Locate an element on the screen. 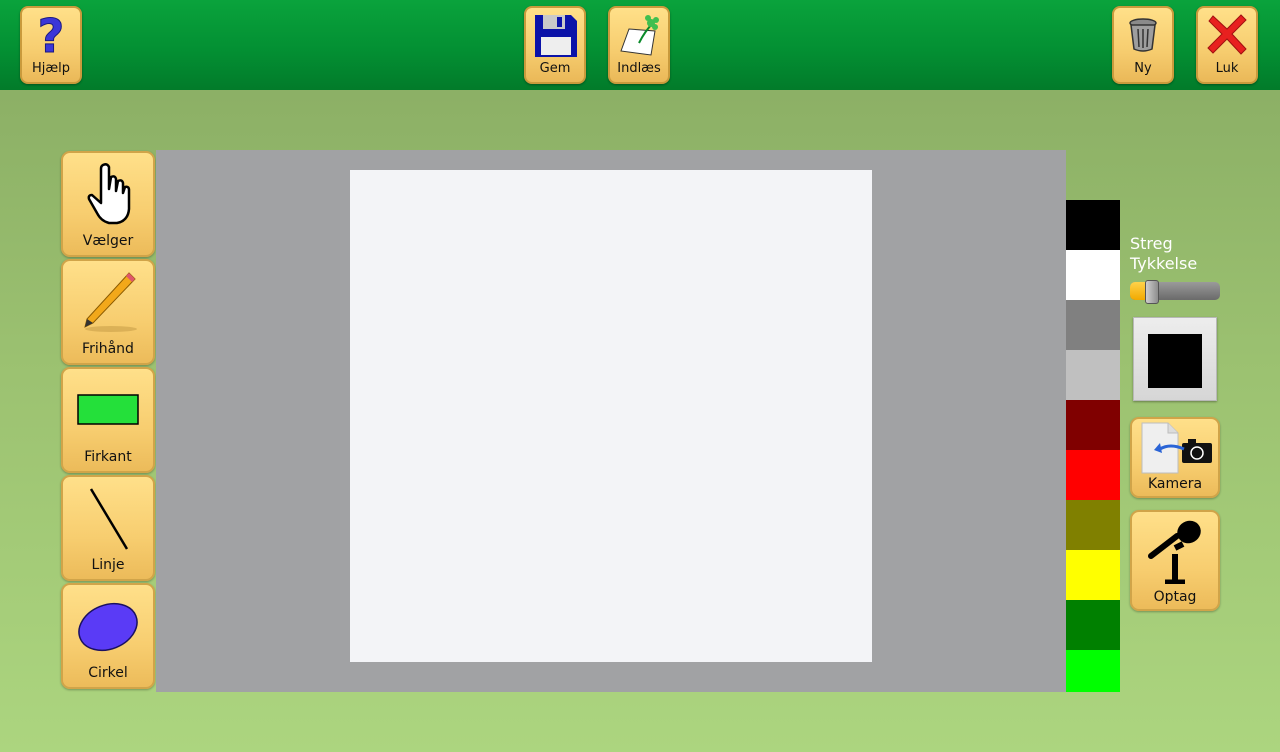 The height and width of the screenshot is (752, 1280). camera-button: Kamera is located at coordinates (1175, 457).